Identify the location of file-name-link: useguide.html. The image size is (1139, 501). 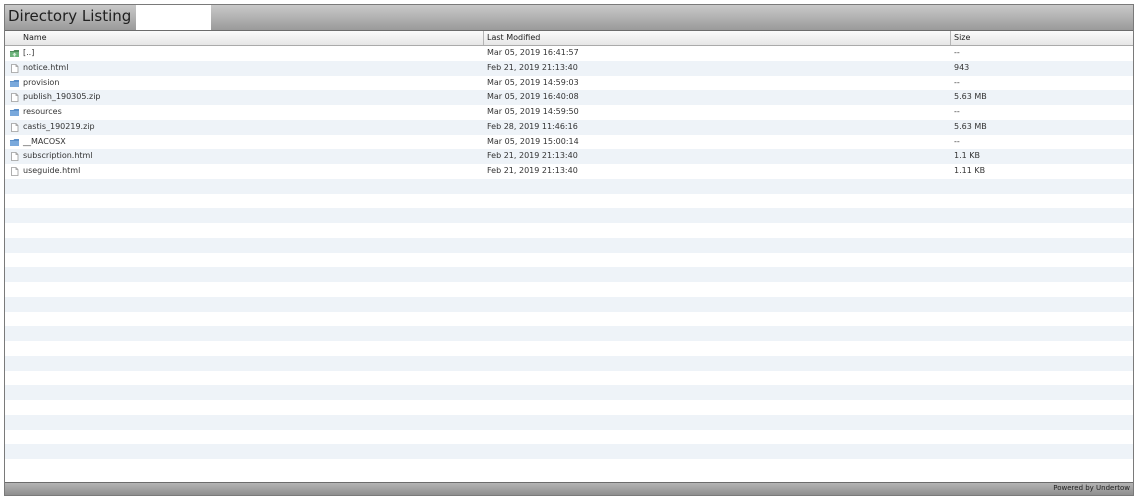
(51, 171).